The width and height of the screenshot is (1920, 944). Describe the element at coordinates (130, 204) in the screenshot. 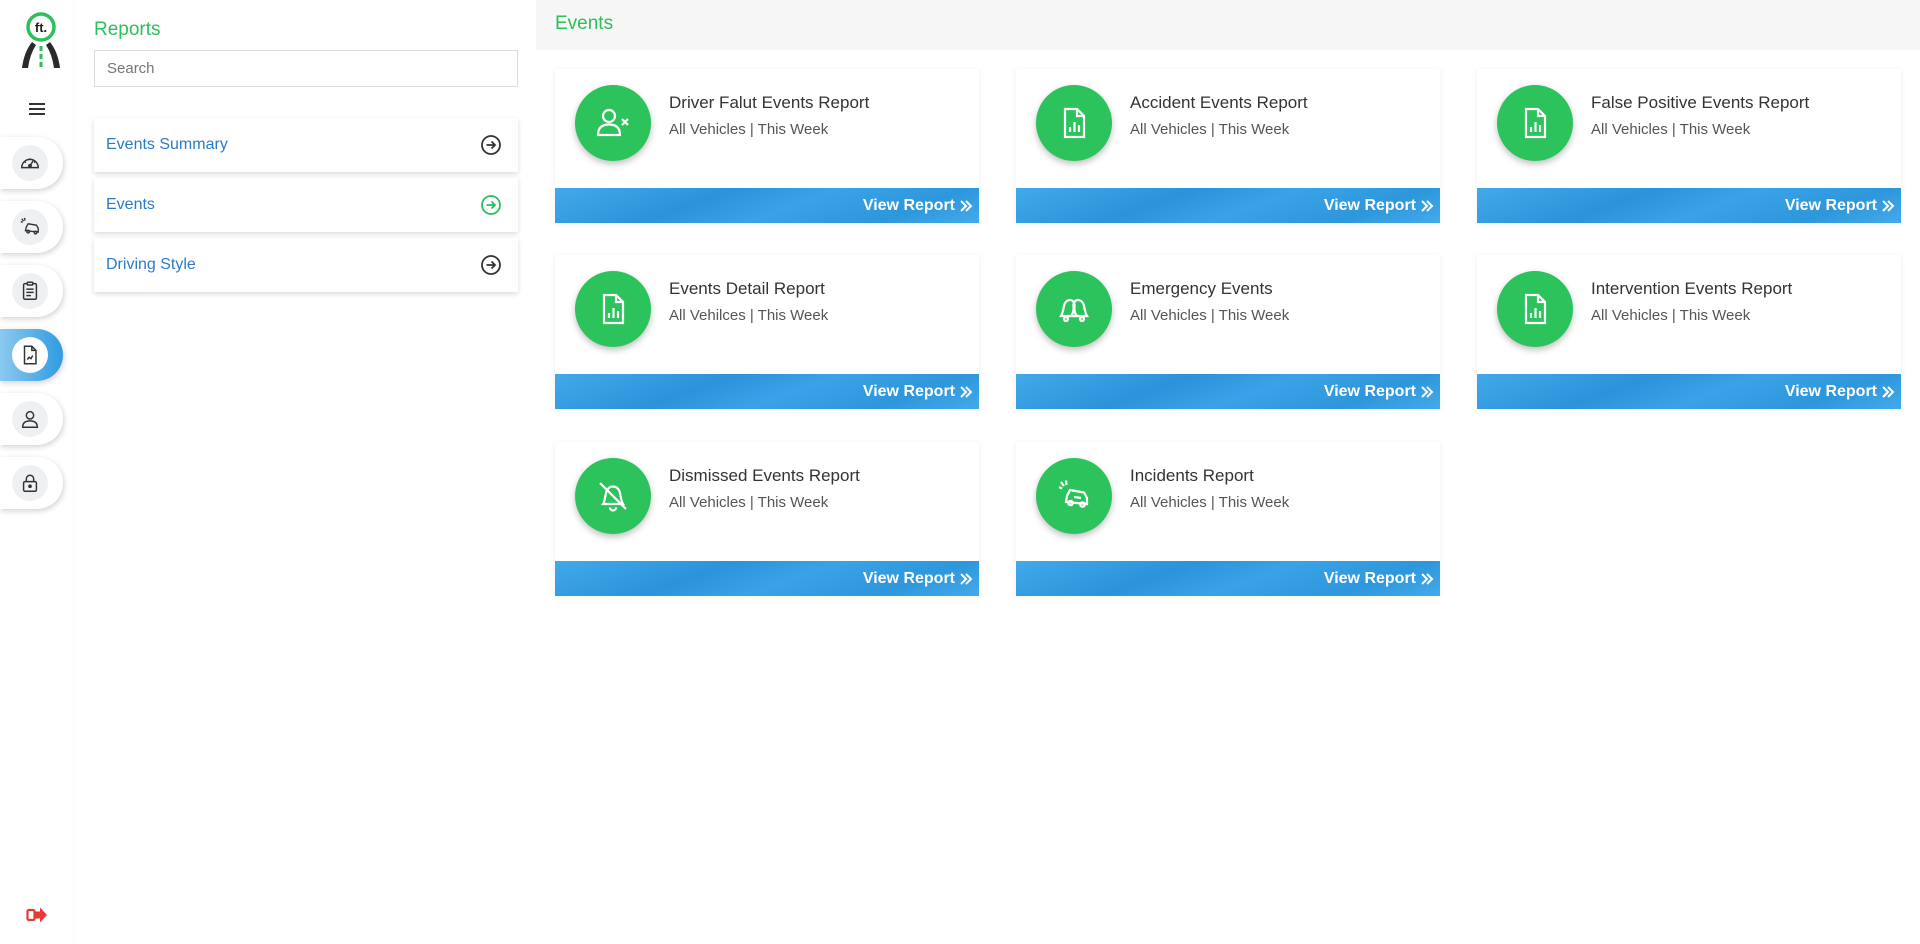

I see `nav-item-label: Events` at that location.